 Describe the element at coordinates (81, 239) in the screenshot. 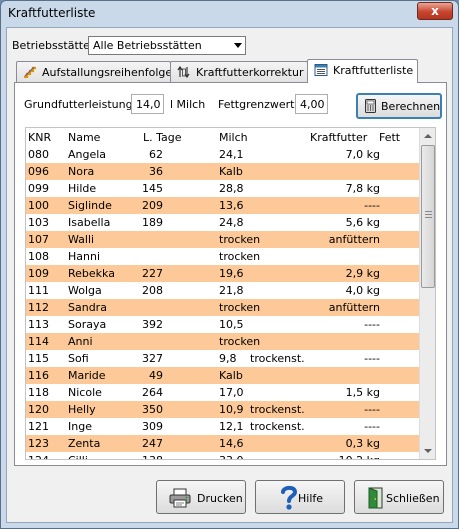

I see `cell-name: Walli` at that location.